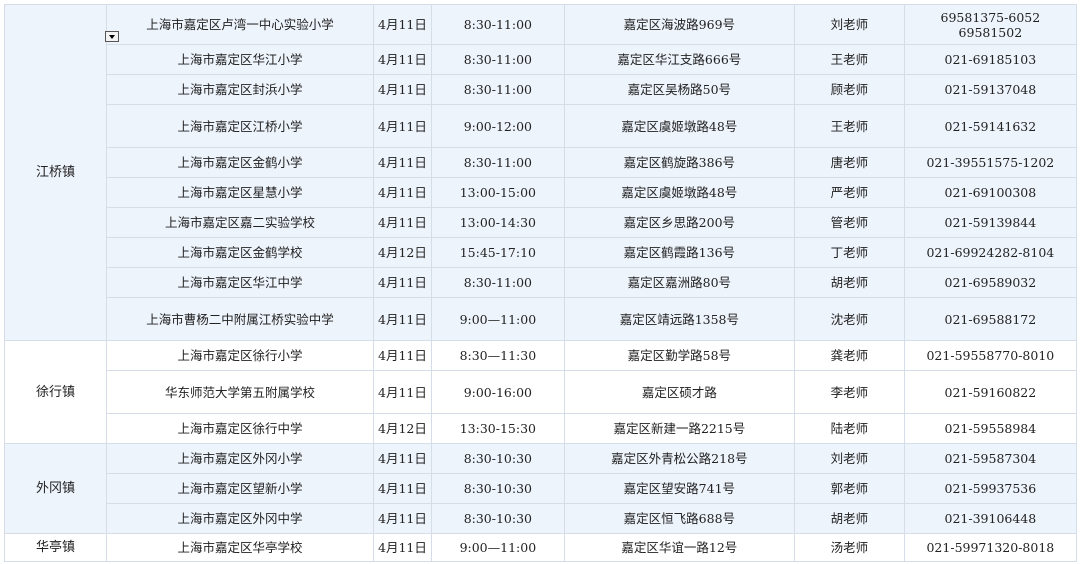 This screenshot has height=564, width=1080. What do you see at coordinates (240, 162) in the screenshot?
I see `school-cell: 上海市嘉定区金鹤小学` at bounding box center [240, 162].